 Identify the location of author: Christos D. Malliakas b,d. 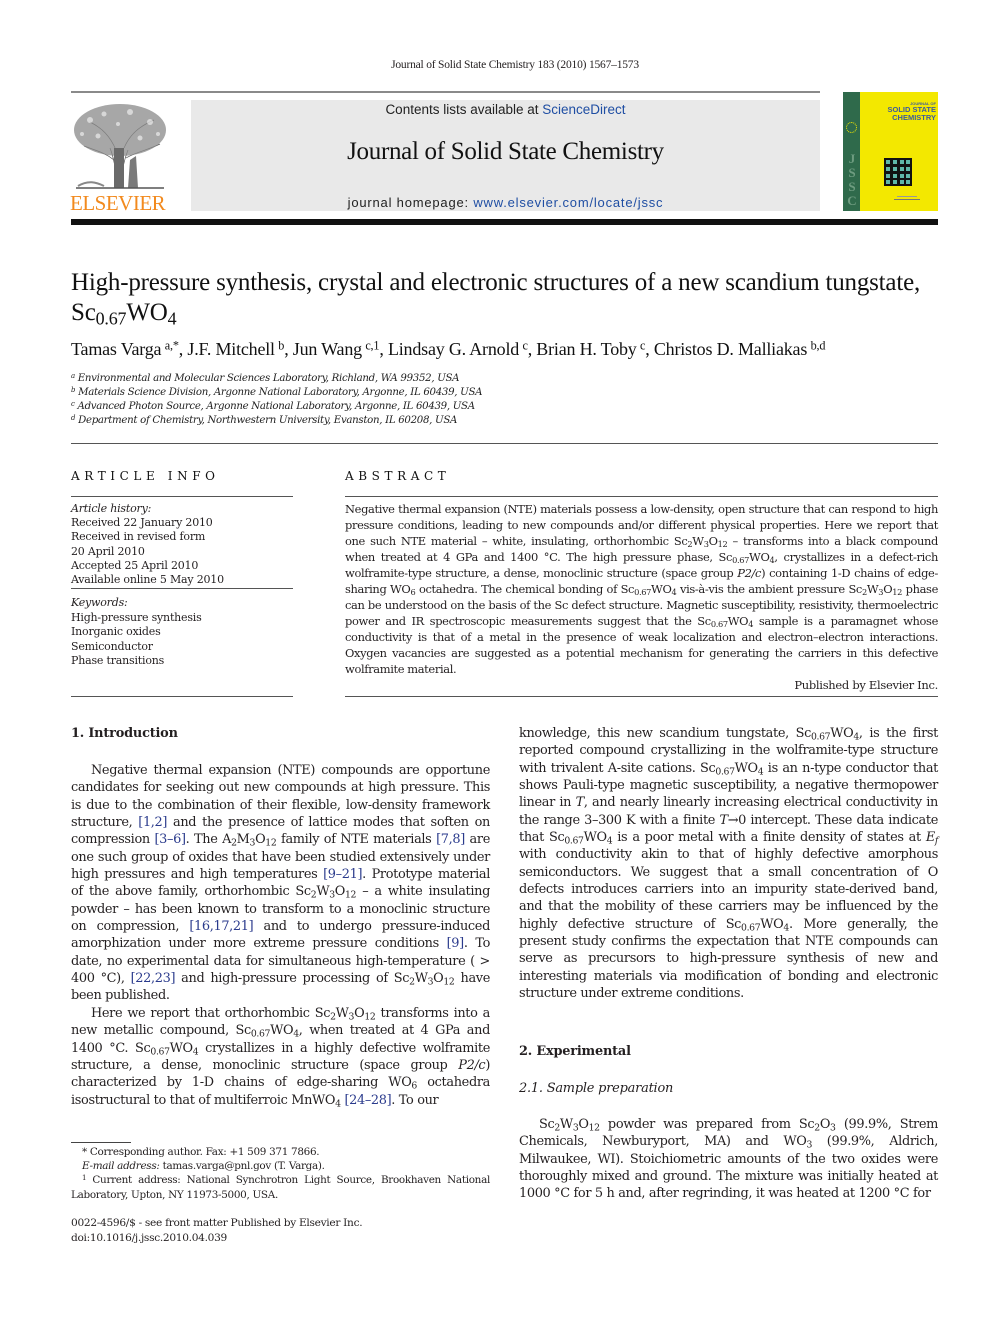
(739, 349).